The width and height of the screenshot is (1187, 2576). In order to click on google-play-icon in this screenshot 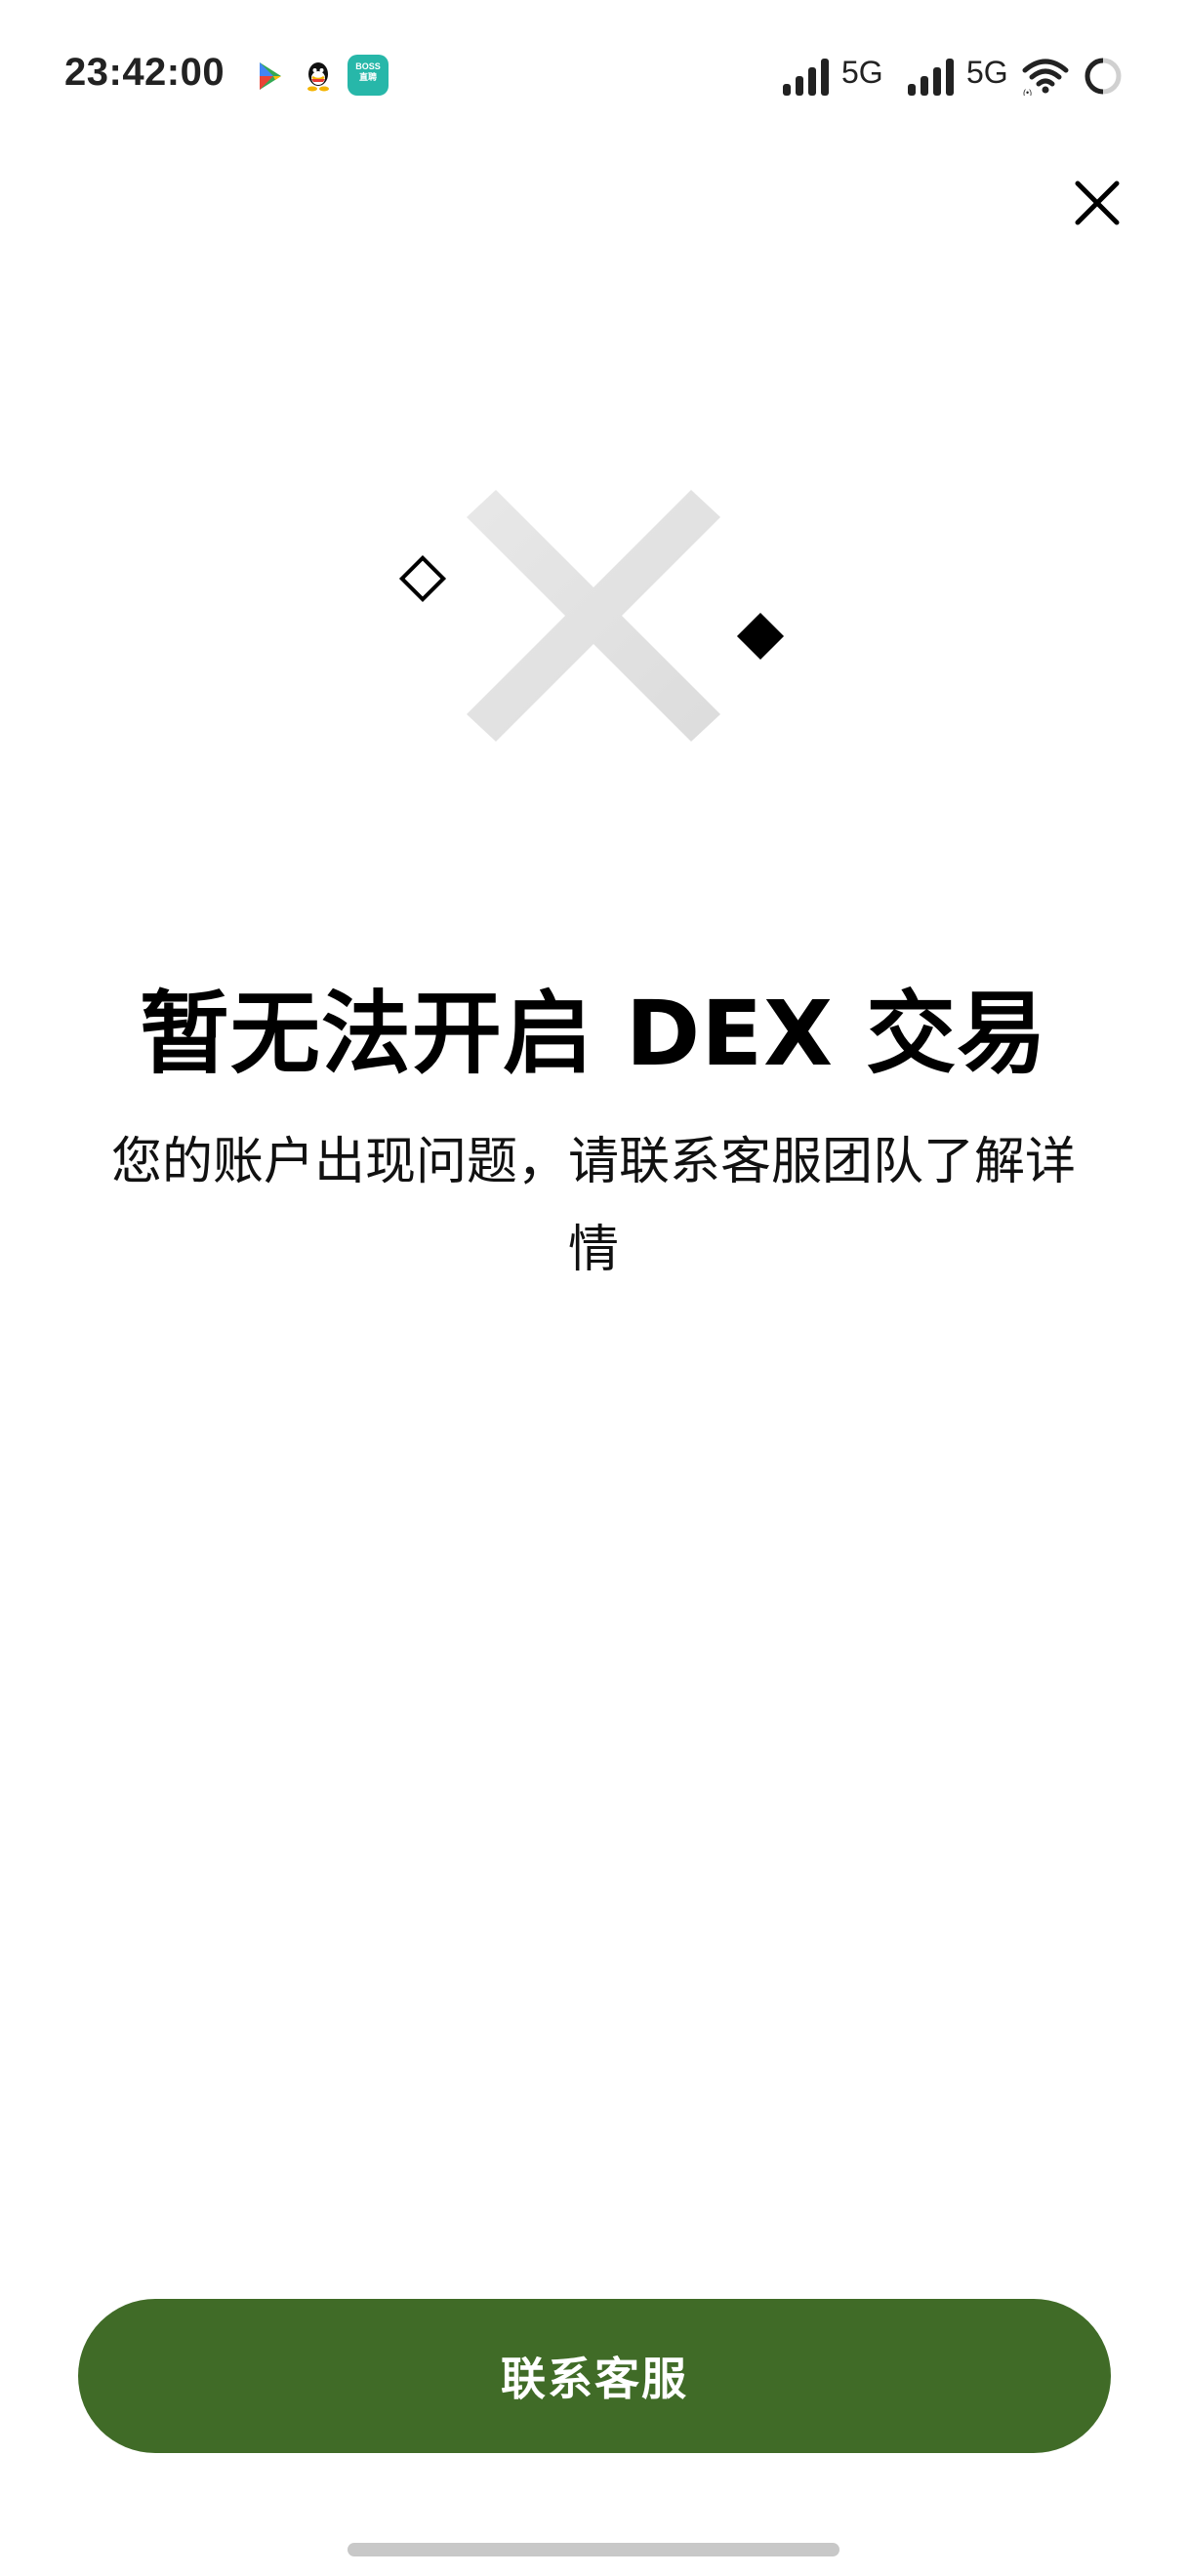, I will do `click(270, 76)`.